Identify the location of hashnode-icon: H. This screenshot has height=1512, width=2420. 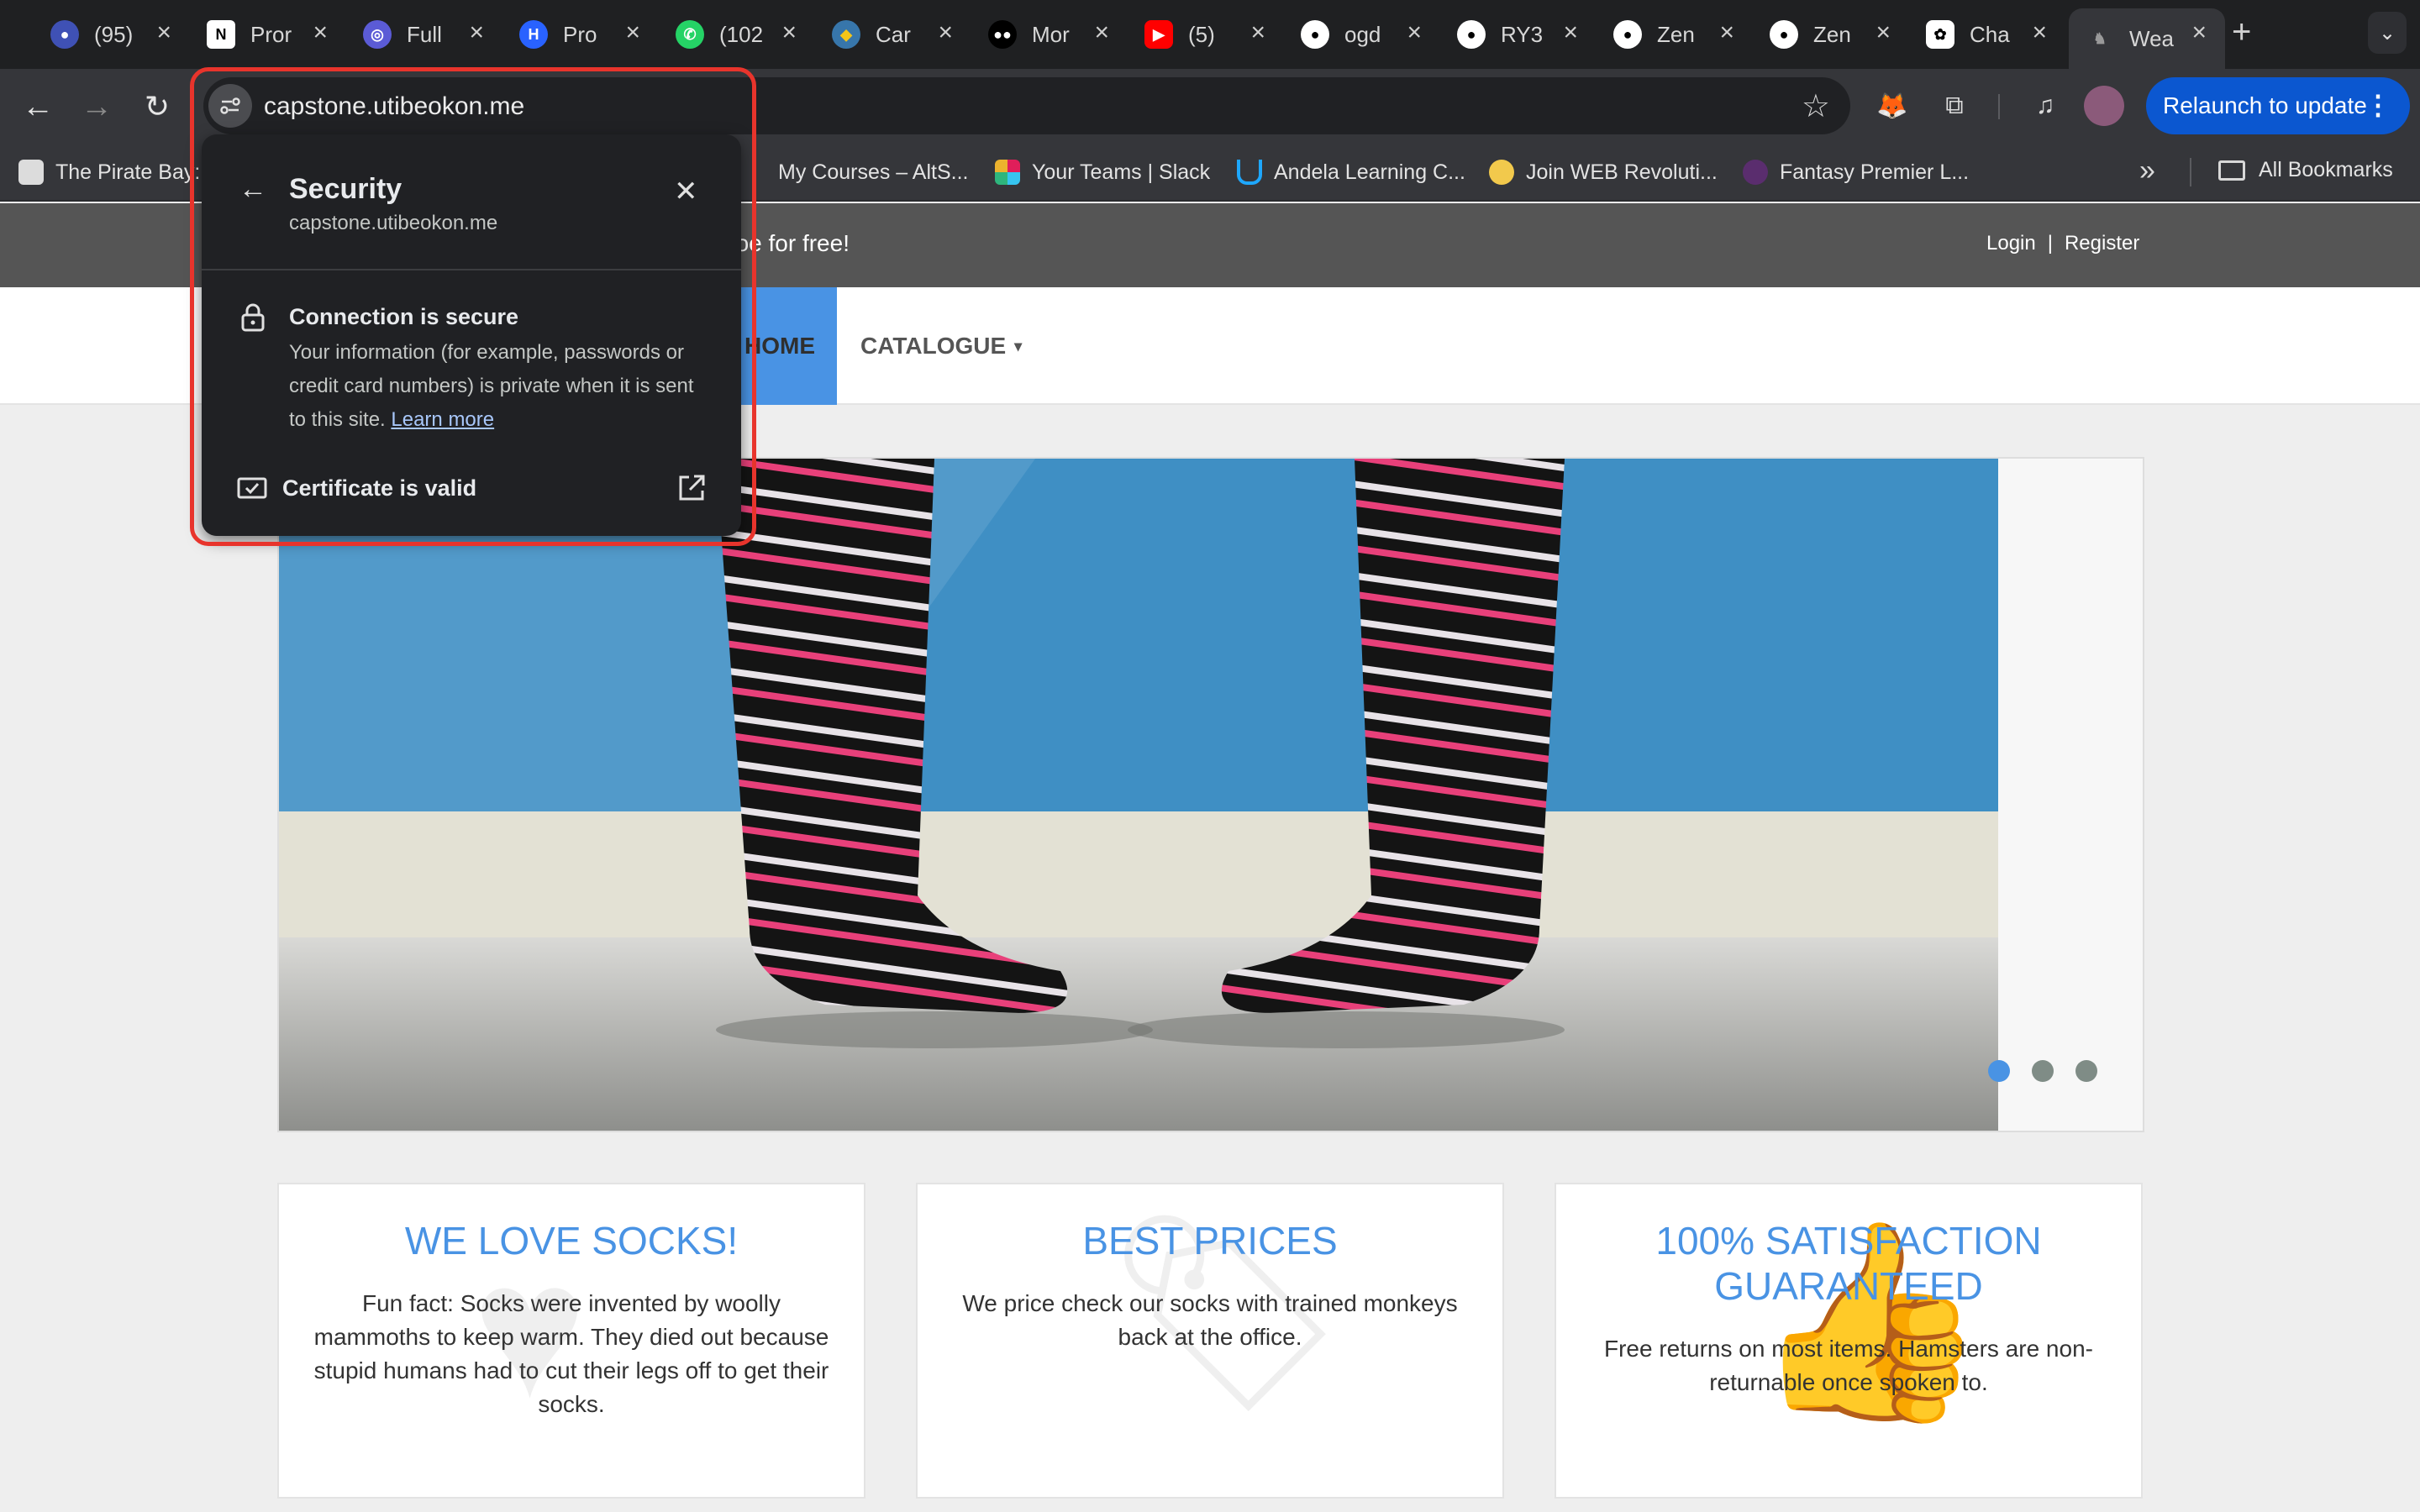
(533, 34).